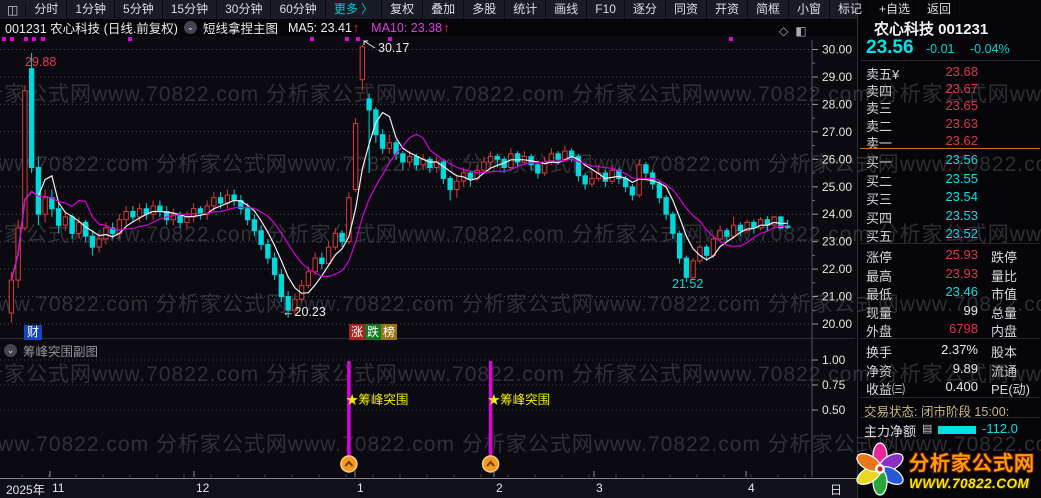 Image resolution: width=1041 pixels, height=498 pixels. I want to click on svg-text: 1.00, so click(834, 360).